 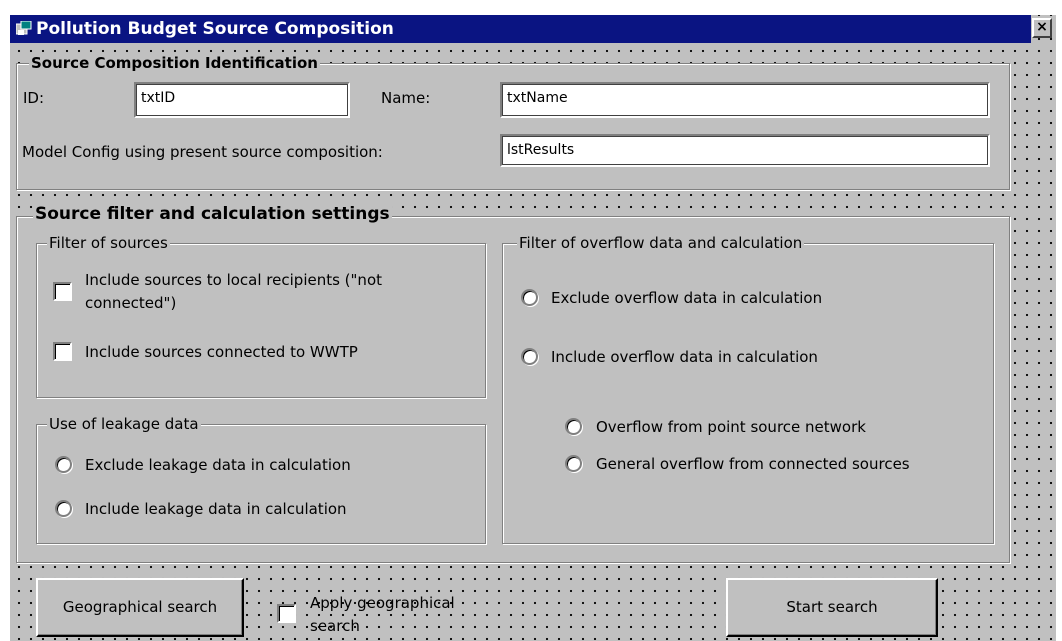 I want to click on apply-geographical-label-line1: Apply geographical, so click(x=382, y=603).